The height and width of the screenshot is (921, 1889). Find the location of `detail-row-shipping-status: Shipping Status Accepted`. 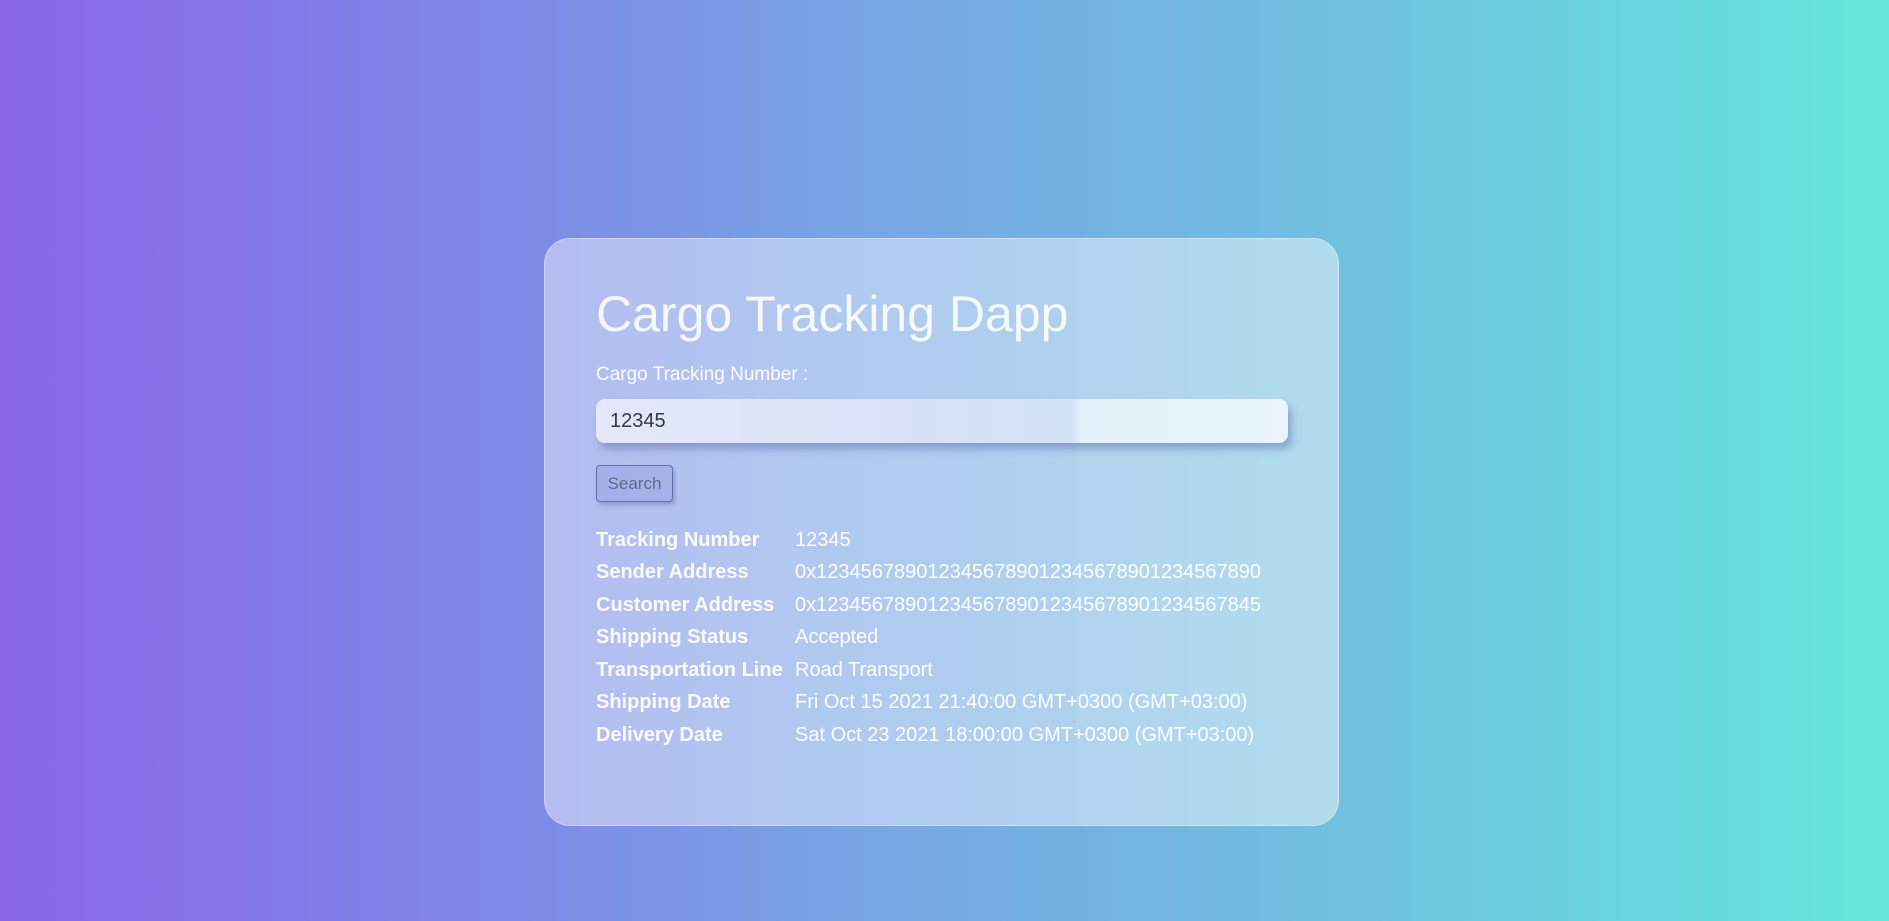

detail-row-shipping-status: Shipping Status Accepted is located at coordinates (928, 638).